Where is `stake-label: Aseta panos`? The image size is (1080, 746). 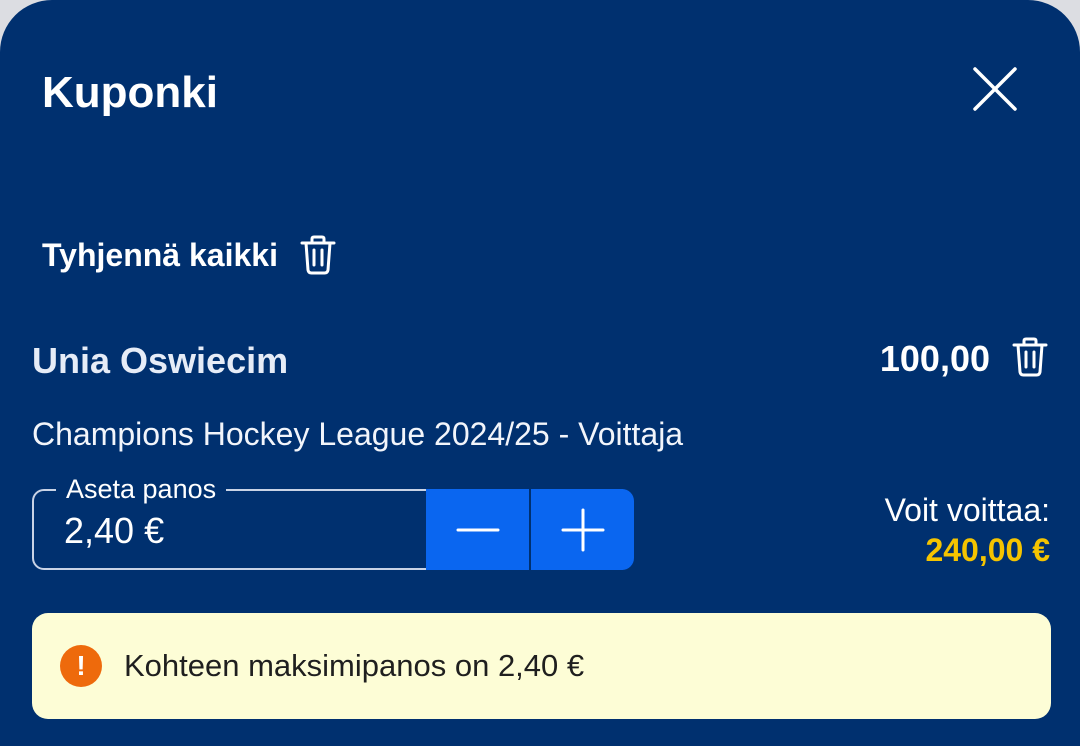
stake-label: Aseta panos is located at coordinates (141, 489).